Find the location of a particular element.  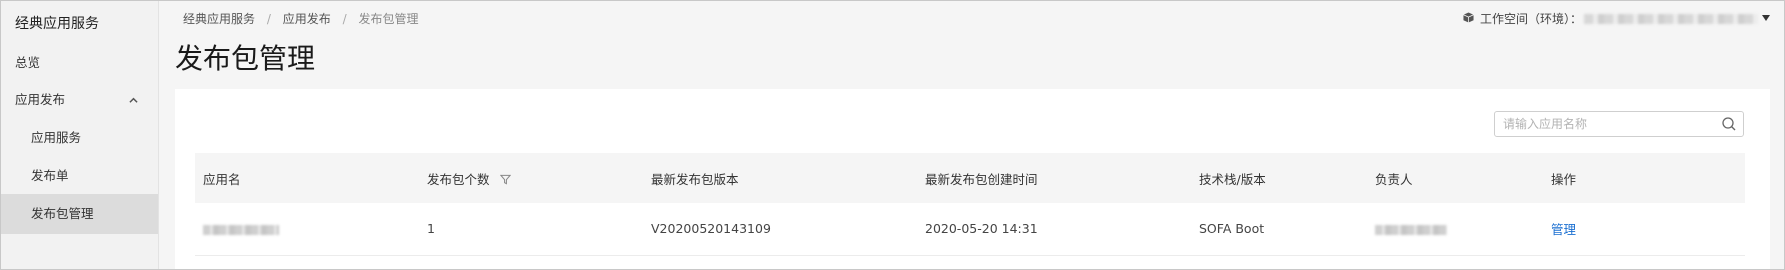

workspace-selector: 工作空间（环境）： is located at coordinates (1616, 18).